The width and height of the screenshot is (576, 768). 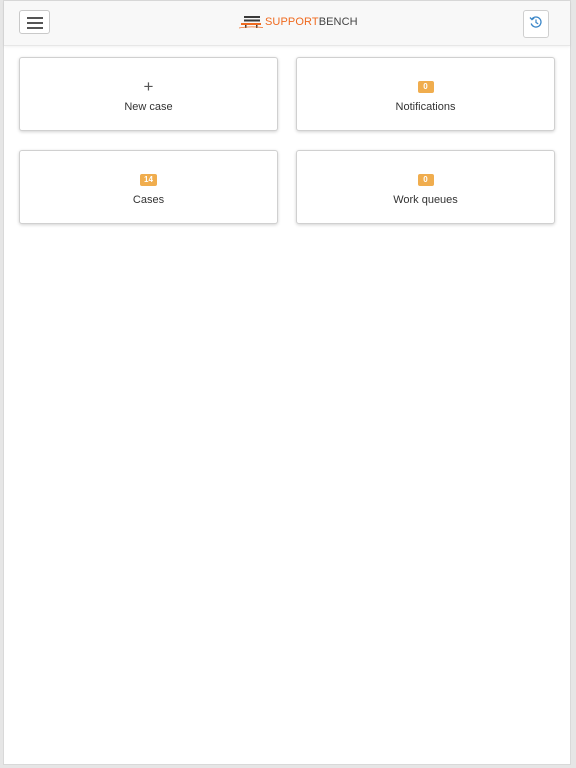 What do you see at coordinates (425, 180) in the screenshot?
I see `work-queues-count-badge: 0` at bounding box center [425, 180].